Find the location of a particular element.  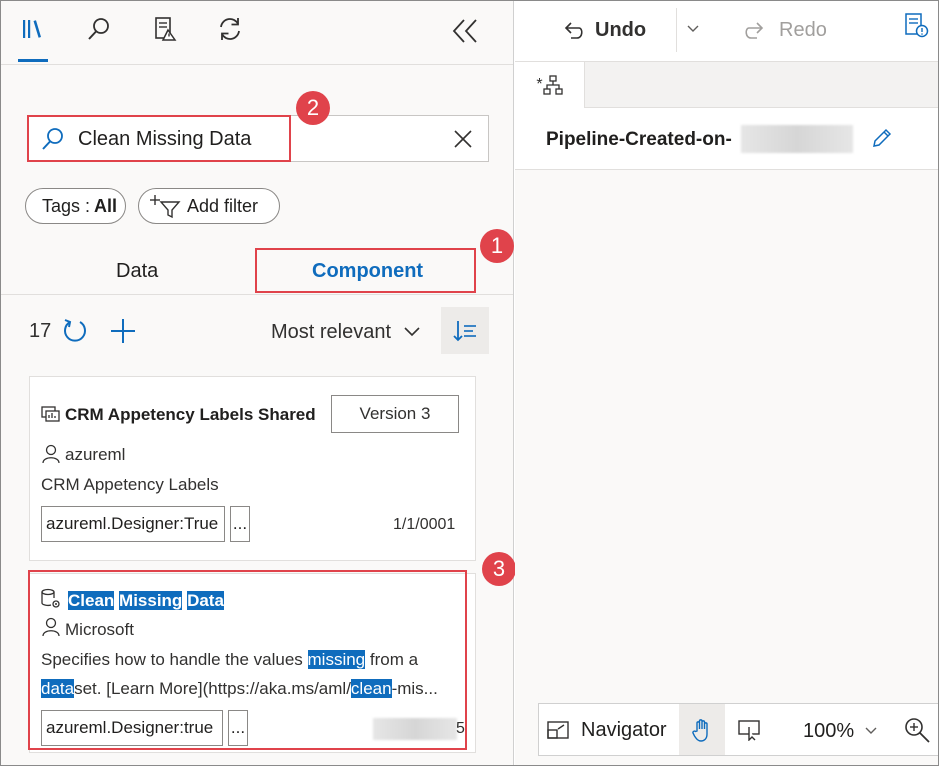

canvas-controls: Navigator 100% is located at coordinates (738, 729).